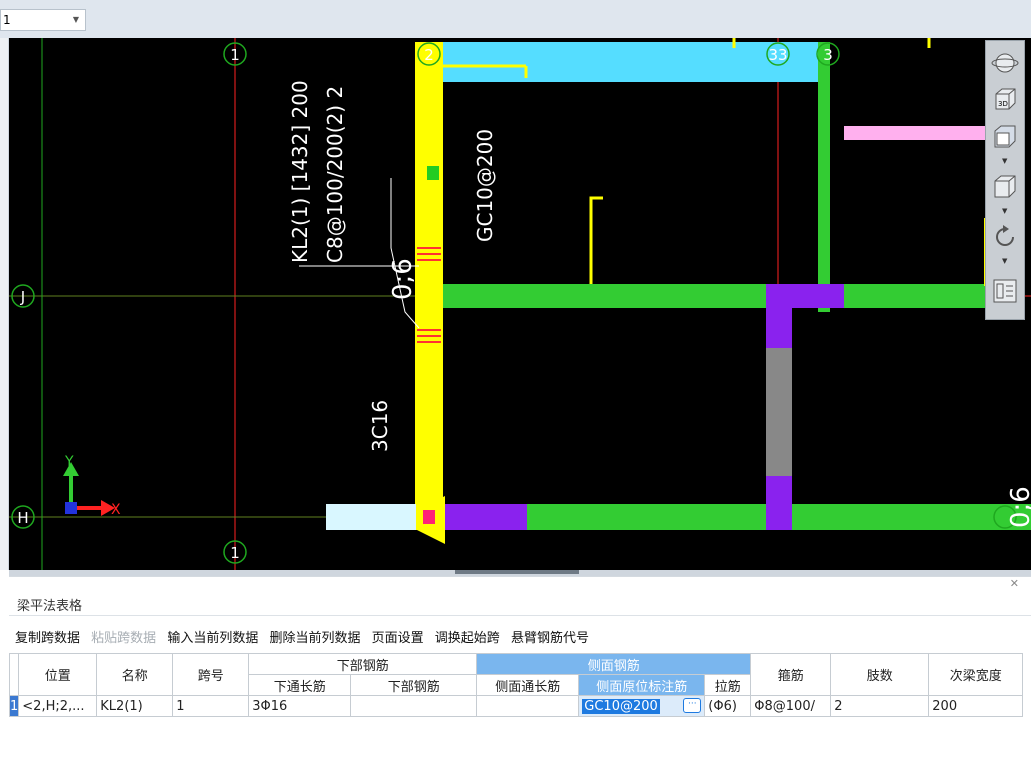  What do you see at coordinates (621, 706) in the screenshot?
I see `side-marked-input: GC10@200` at bounding box center [621, 706].